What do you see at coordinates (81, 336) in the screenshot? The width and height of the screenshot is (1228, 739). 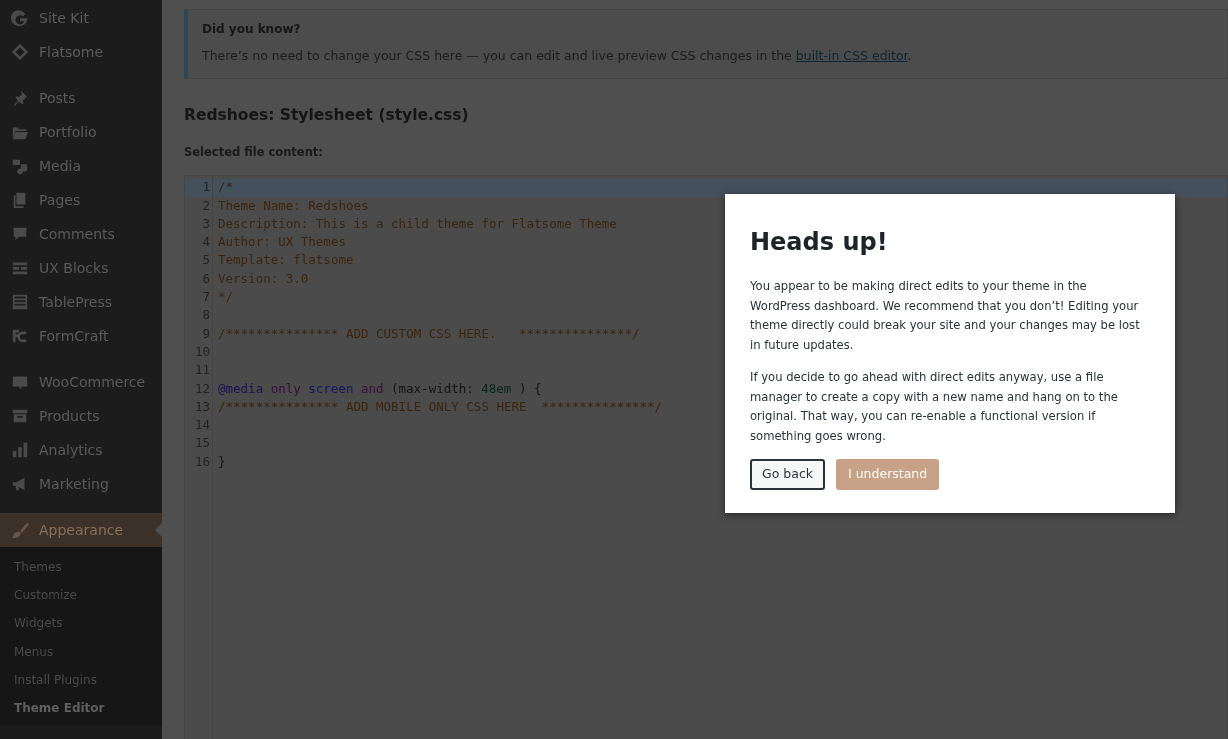 I see `menu-item: FormCraft` at bounding box center [81, 336].